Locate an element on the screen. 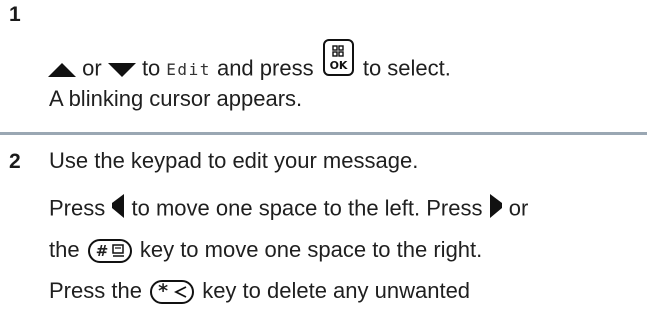  step-2-line-4: Press the * key to delete any unwanted is located at coordinates (259, 291).